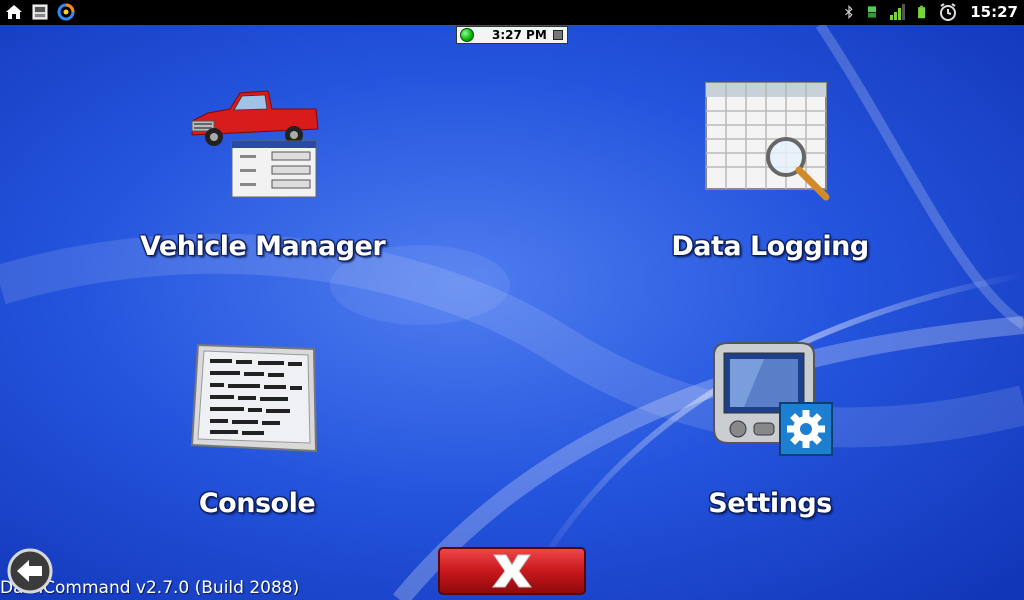 The height and width of the screenshot is (600, 1024). What do you see at coordinates (512, 12) in the screenshot?
I see `status-bar: 15:27` at bounding box center [512, 12].